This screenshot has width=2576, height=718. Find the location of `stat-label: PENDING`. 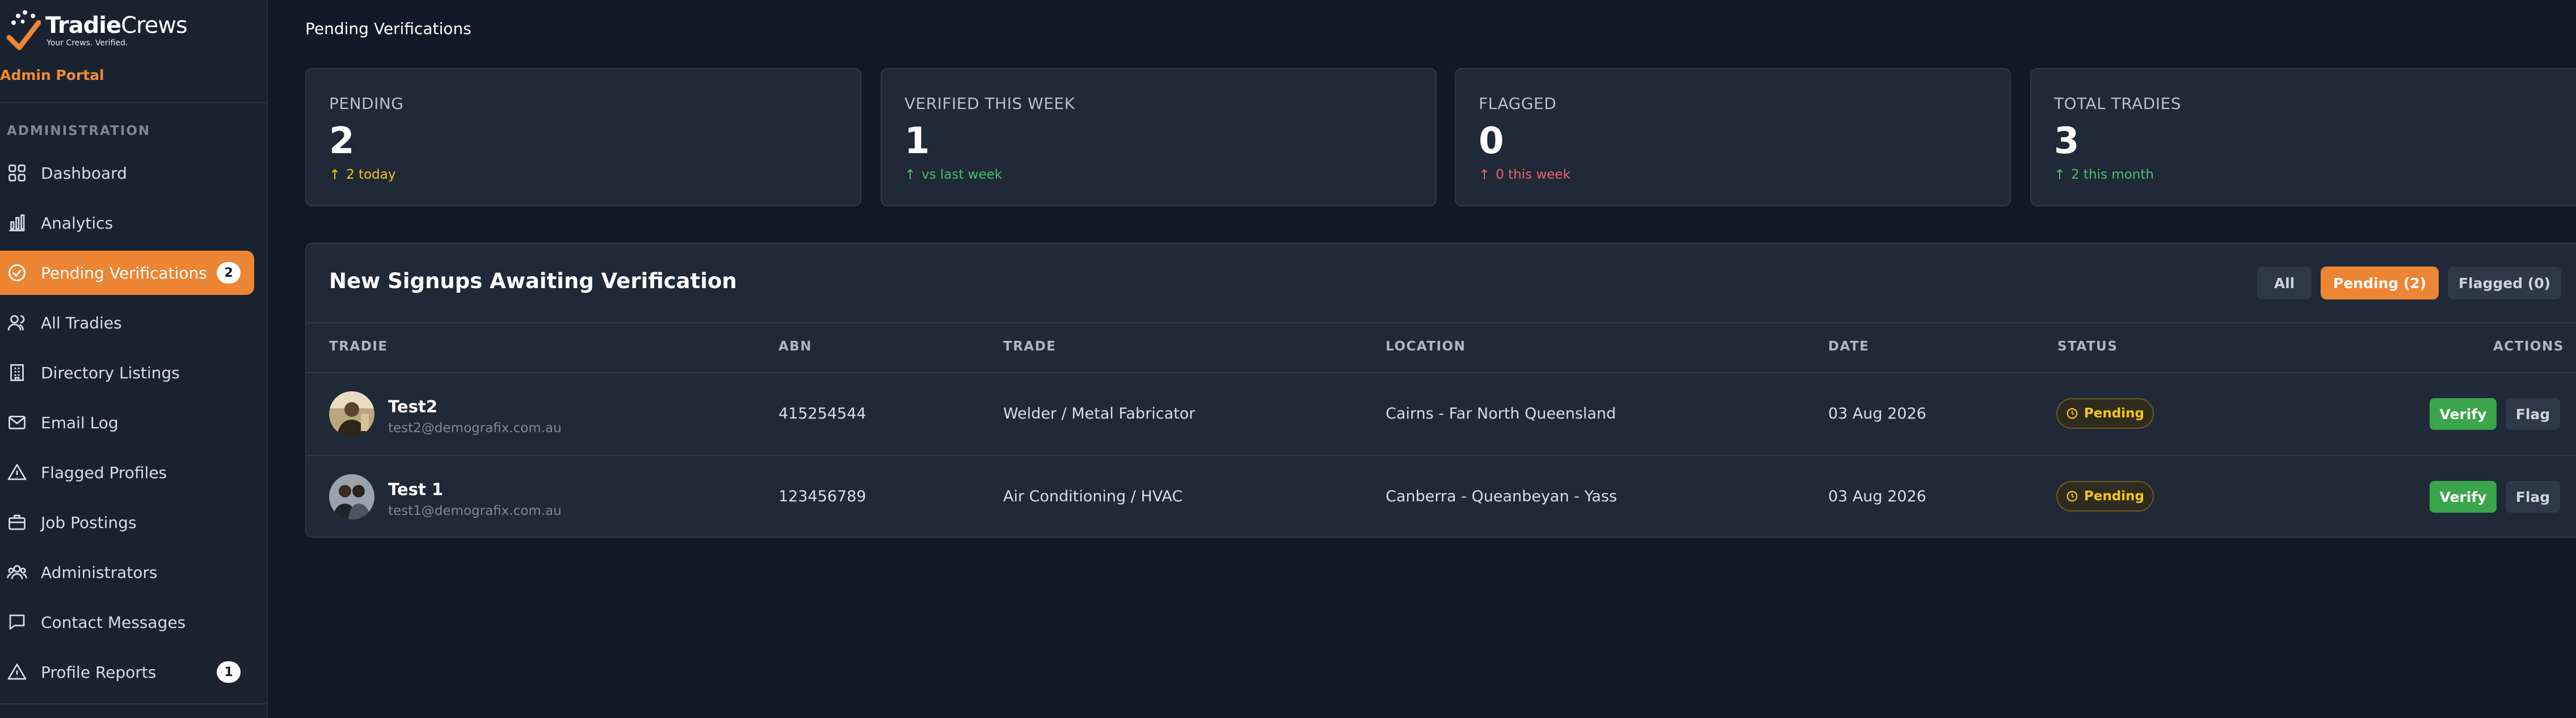

stat-label: PENDING is located at coordinates (366, 104).